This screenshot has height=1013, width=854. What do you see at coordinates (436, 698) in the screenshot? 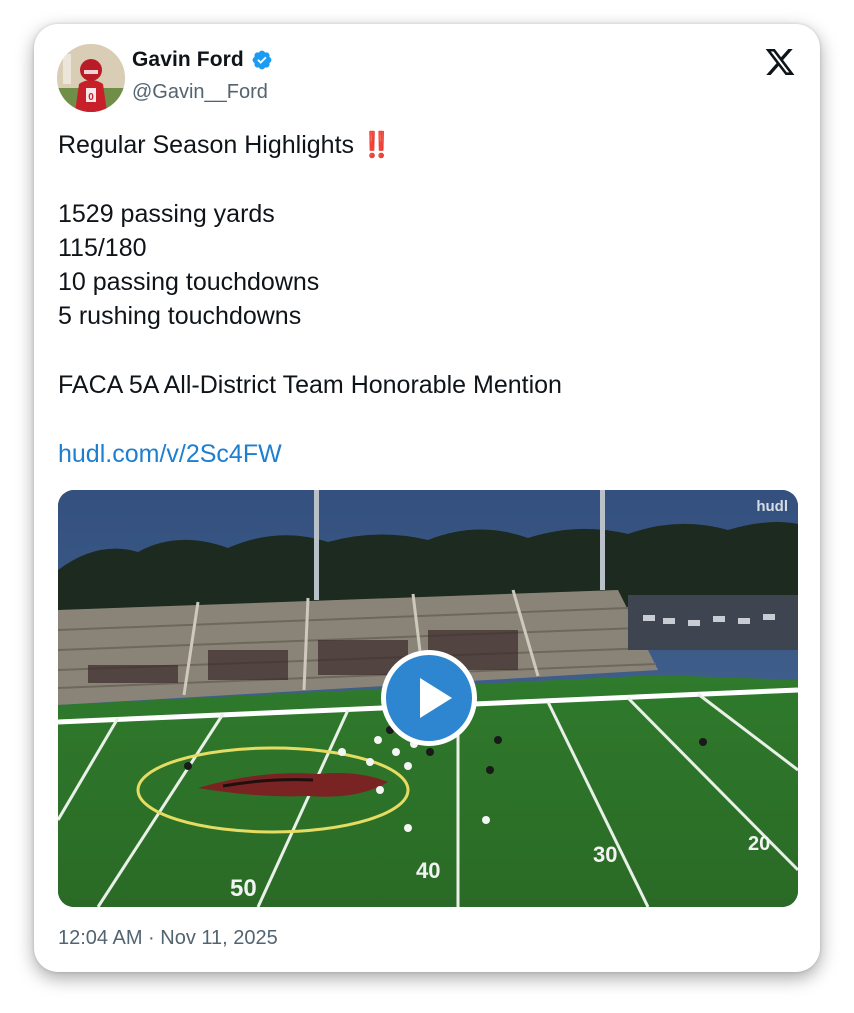
I see `play-icon` at bounding box center [436, 698].